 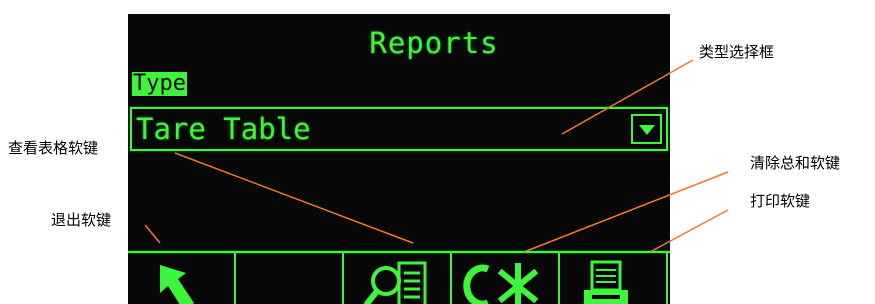 What do you see at coordinates (689, 231) in the screenshot?
I see `leader-print` at bounding box center [689, 231].